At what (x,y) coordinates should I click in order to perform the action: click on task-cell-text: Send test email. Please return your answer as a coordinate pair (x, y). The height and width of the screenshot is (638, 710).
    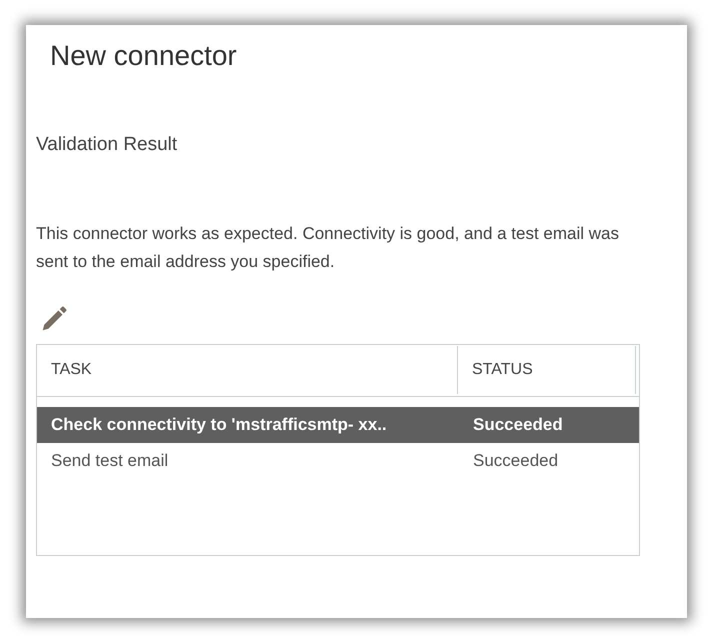
    Looking at the image, I should click on (110, 461).